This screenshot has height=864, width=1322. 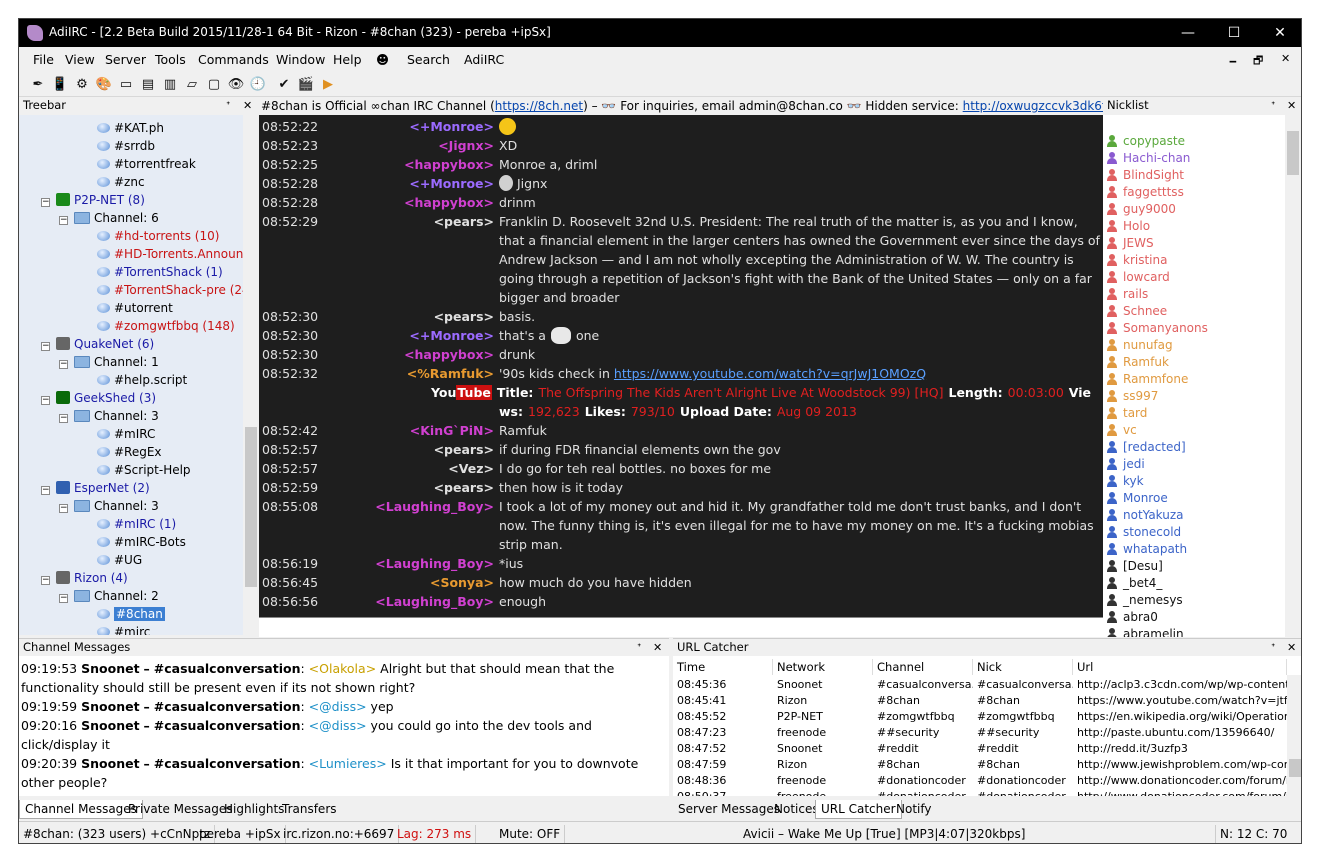 What do you see at coordinates (228, 105) in the screenshot?
I see `treebar-pin-icon: ᐩ` at bounding box center [228, 105].